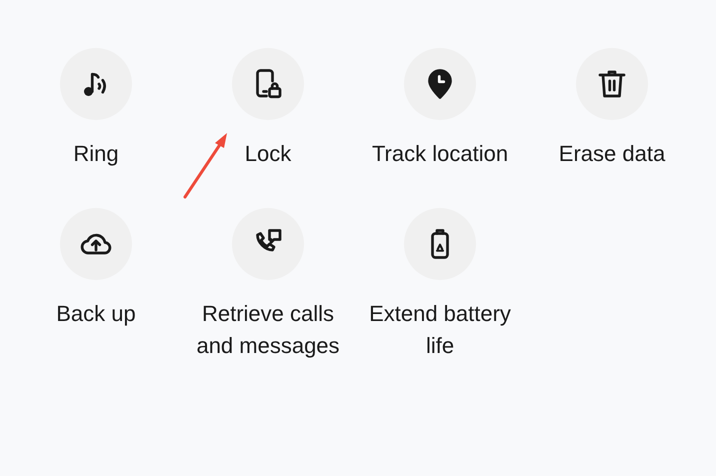 This screenshot has height=476, width=716. I want to click on action-button: Ring, so click(96, 109).